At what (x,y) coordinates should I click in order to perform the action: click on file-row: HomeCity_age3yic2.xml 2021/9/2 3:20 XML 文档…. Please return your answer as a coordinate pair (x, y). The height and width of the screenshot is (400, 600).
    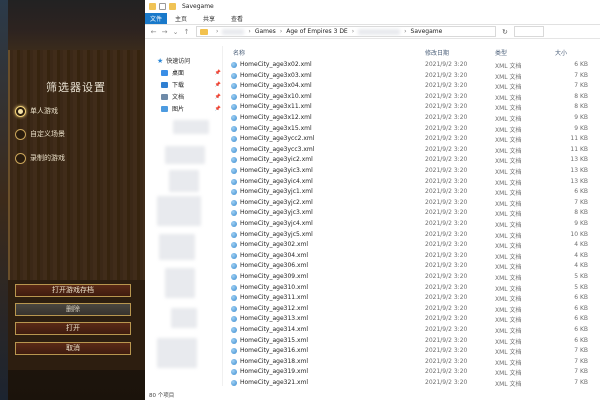
    Looking at the image, I should click on (411, 160).